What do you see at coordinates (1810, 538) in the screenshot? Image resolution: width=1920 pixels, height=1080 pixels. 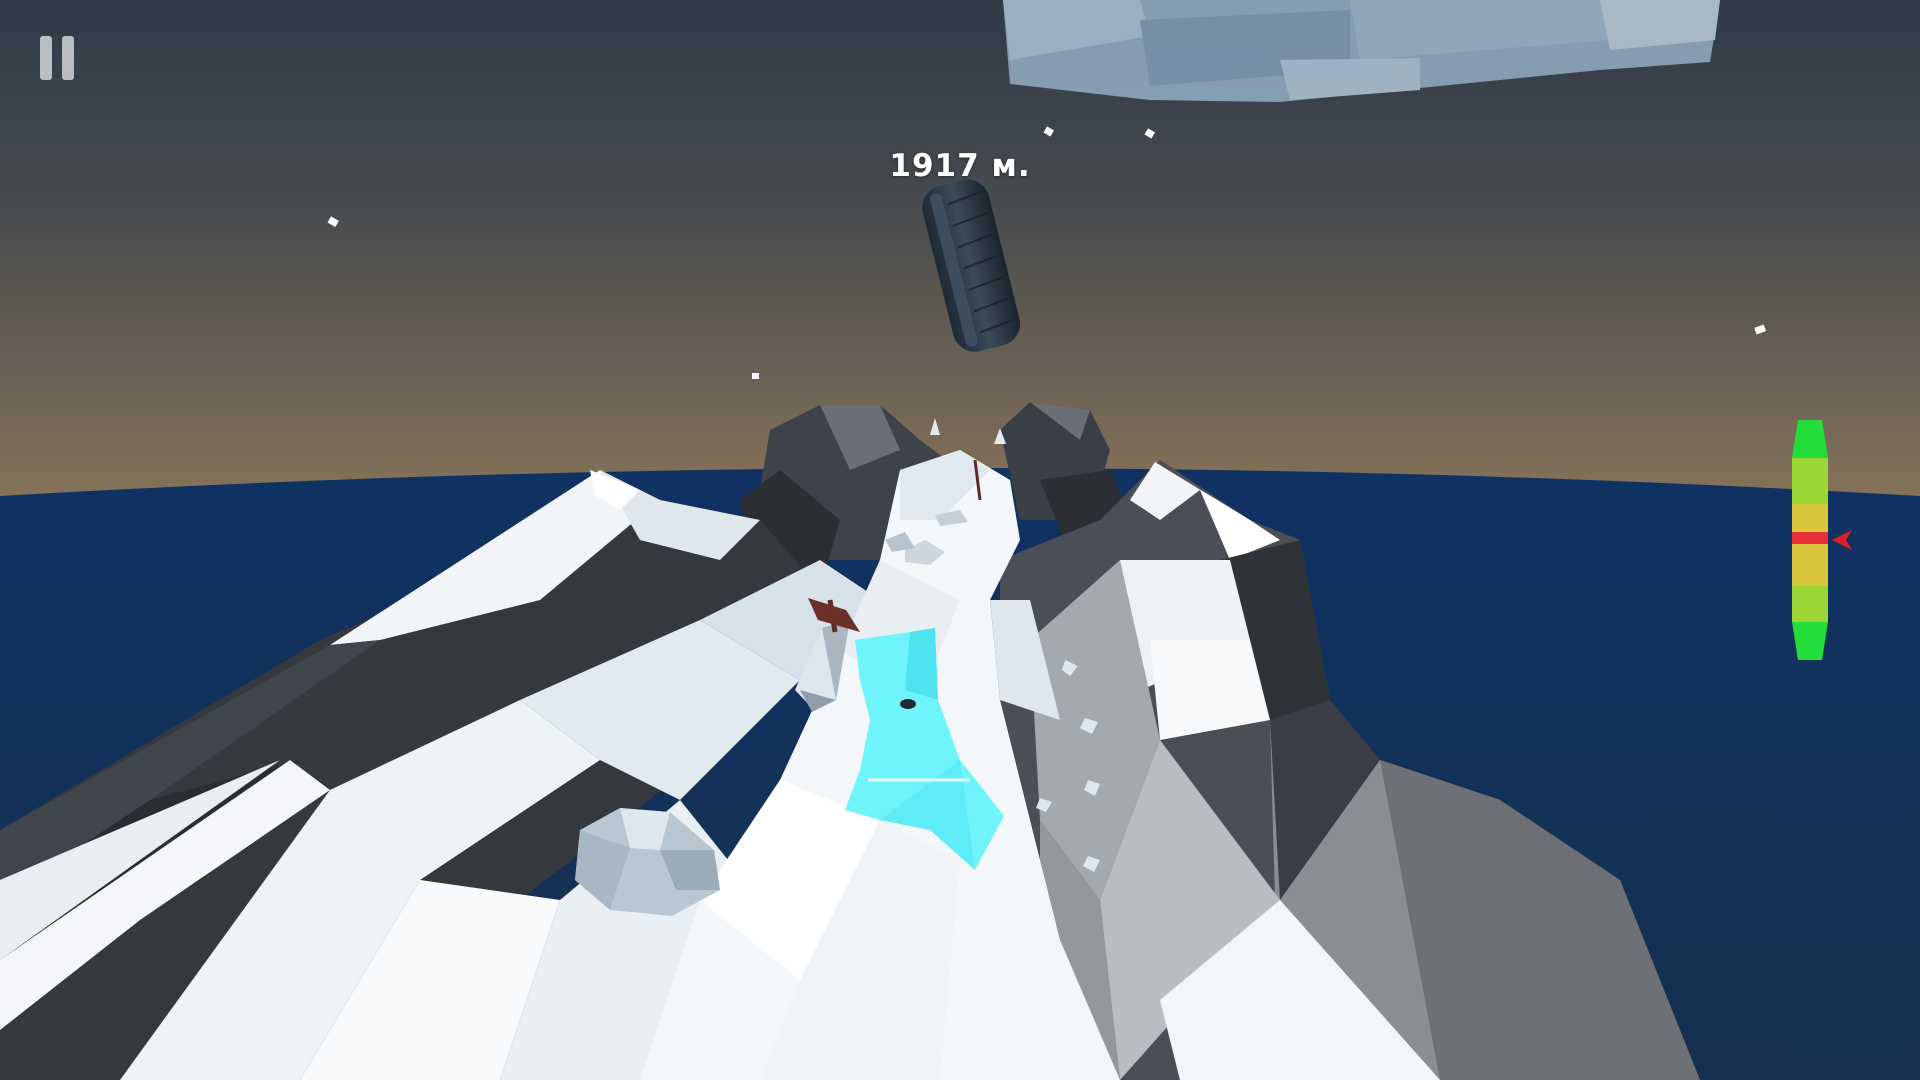 I see `balance-meter-danger` at bounding box center [1810, 538].